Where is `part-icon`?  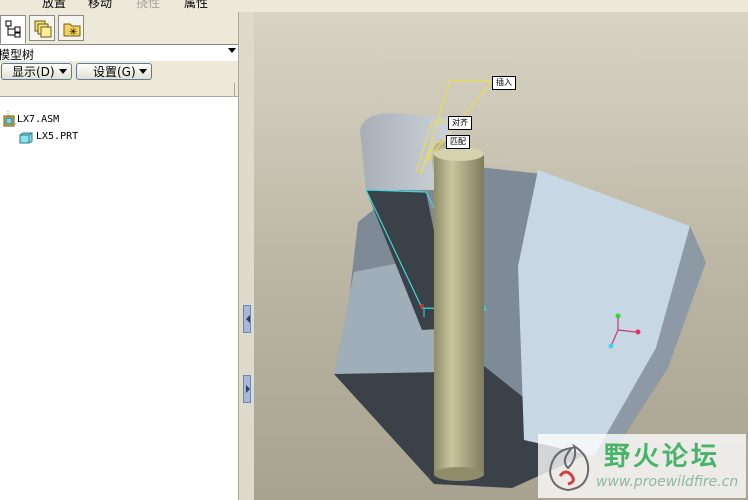 part-icon is located at coordinates (26, 138).